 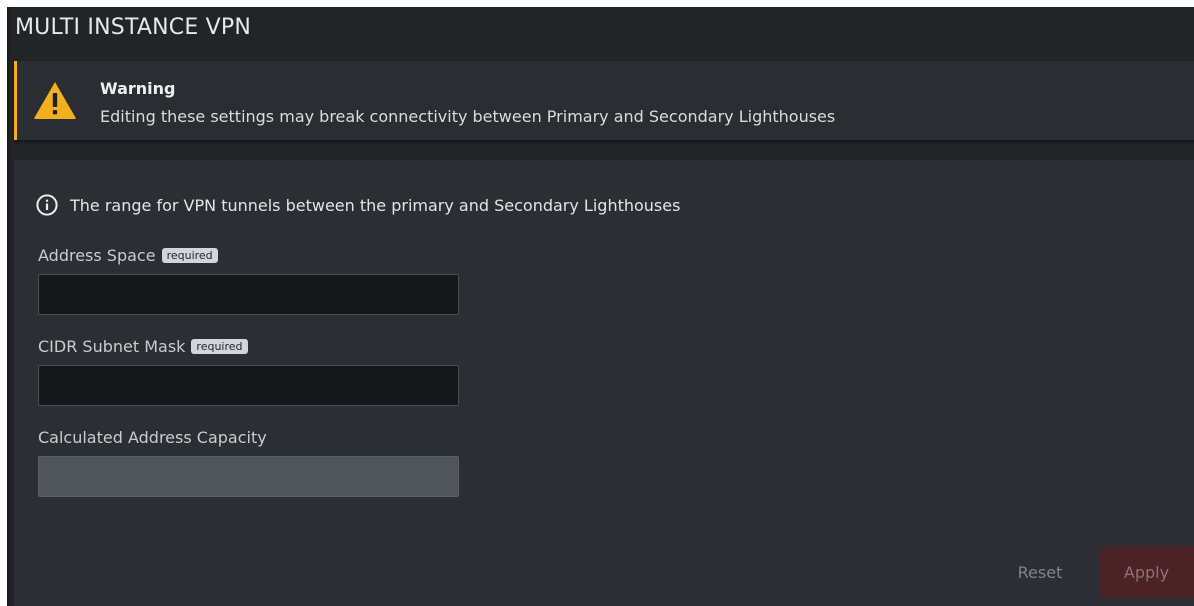 I want to click on cidr-subnet-mask-label-text: CIDR Subnet Mask, so click(x=112, y=346).